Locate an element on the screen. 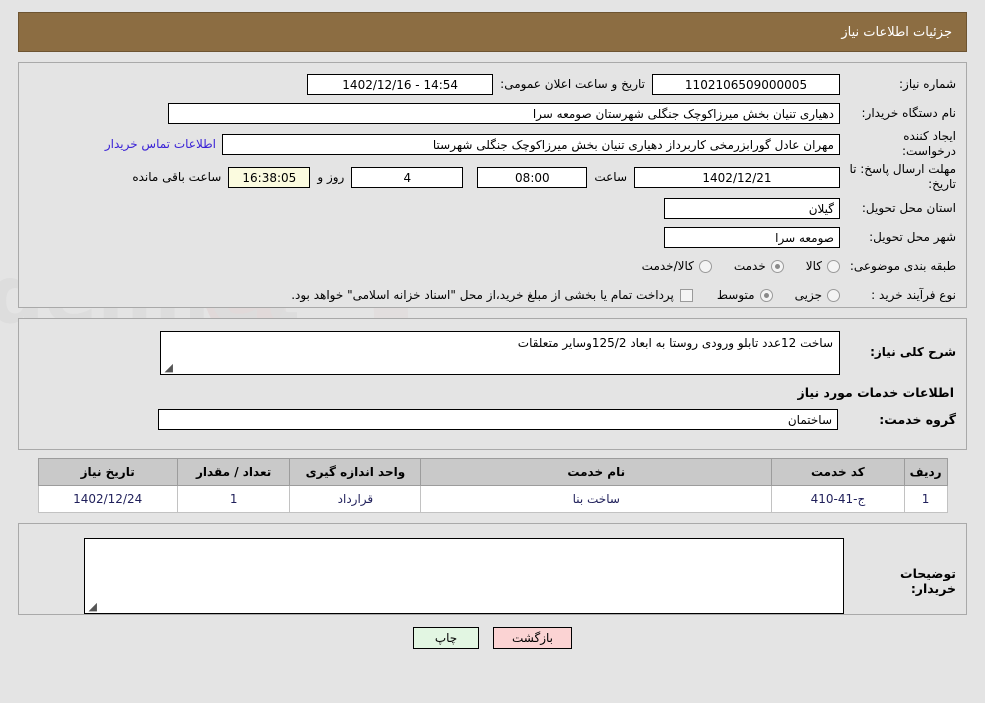 The image size is (985, 703). city-label: شهر محل تحویل: is located at coordinates (912, 236).